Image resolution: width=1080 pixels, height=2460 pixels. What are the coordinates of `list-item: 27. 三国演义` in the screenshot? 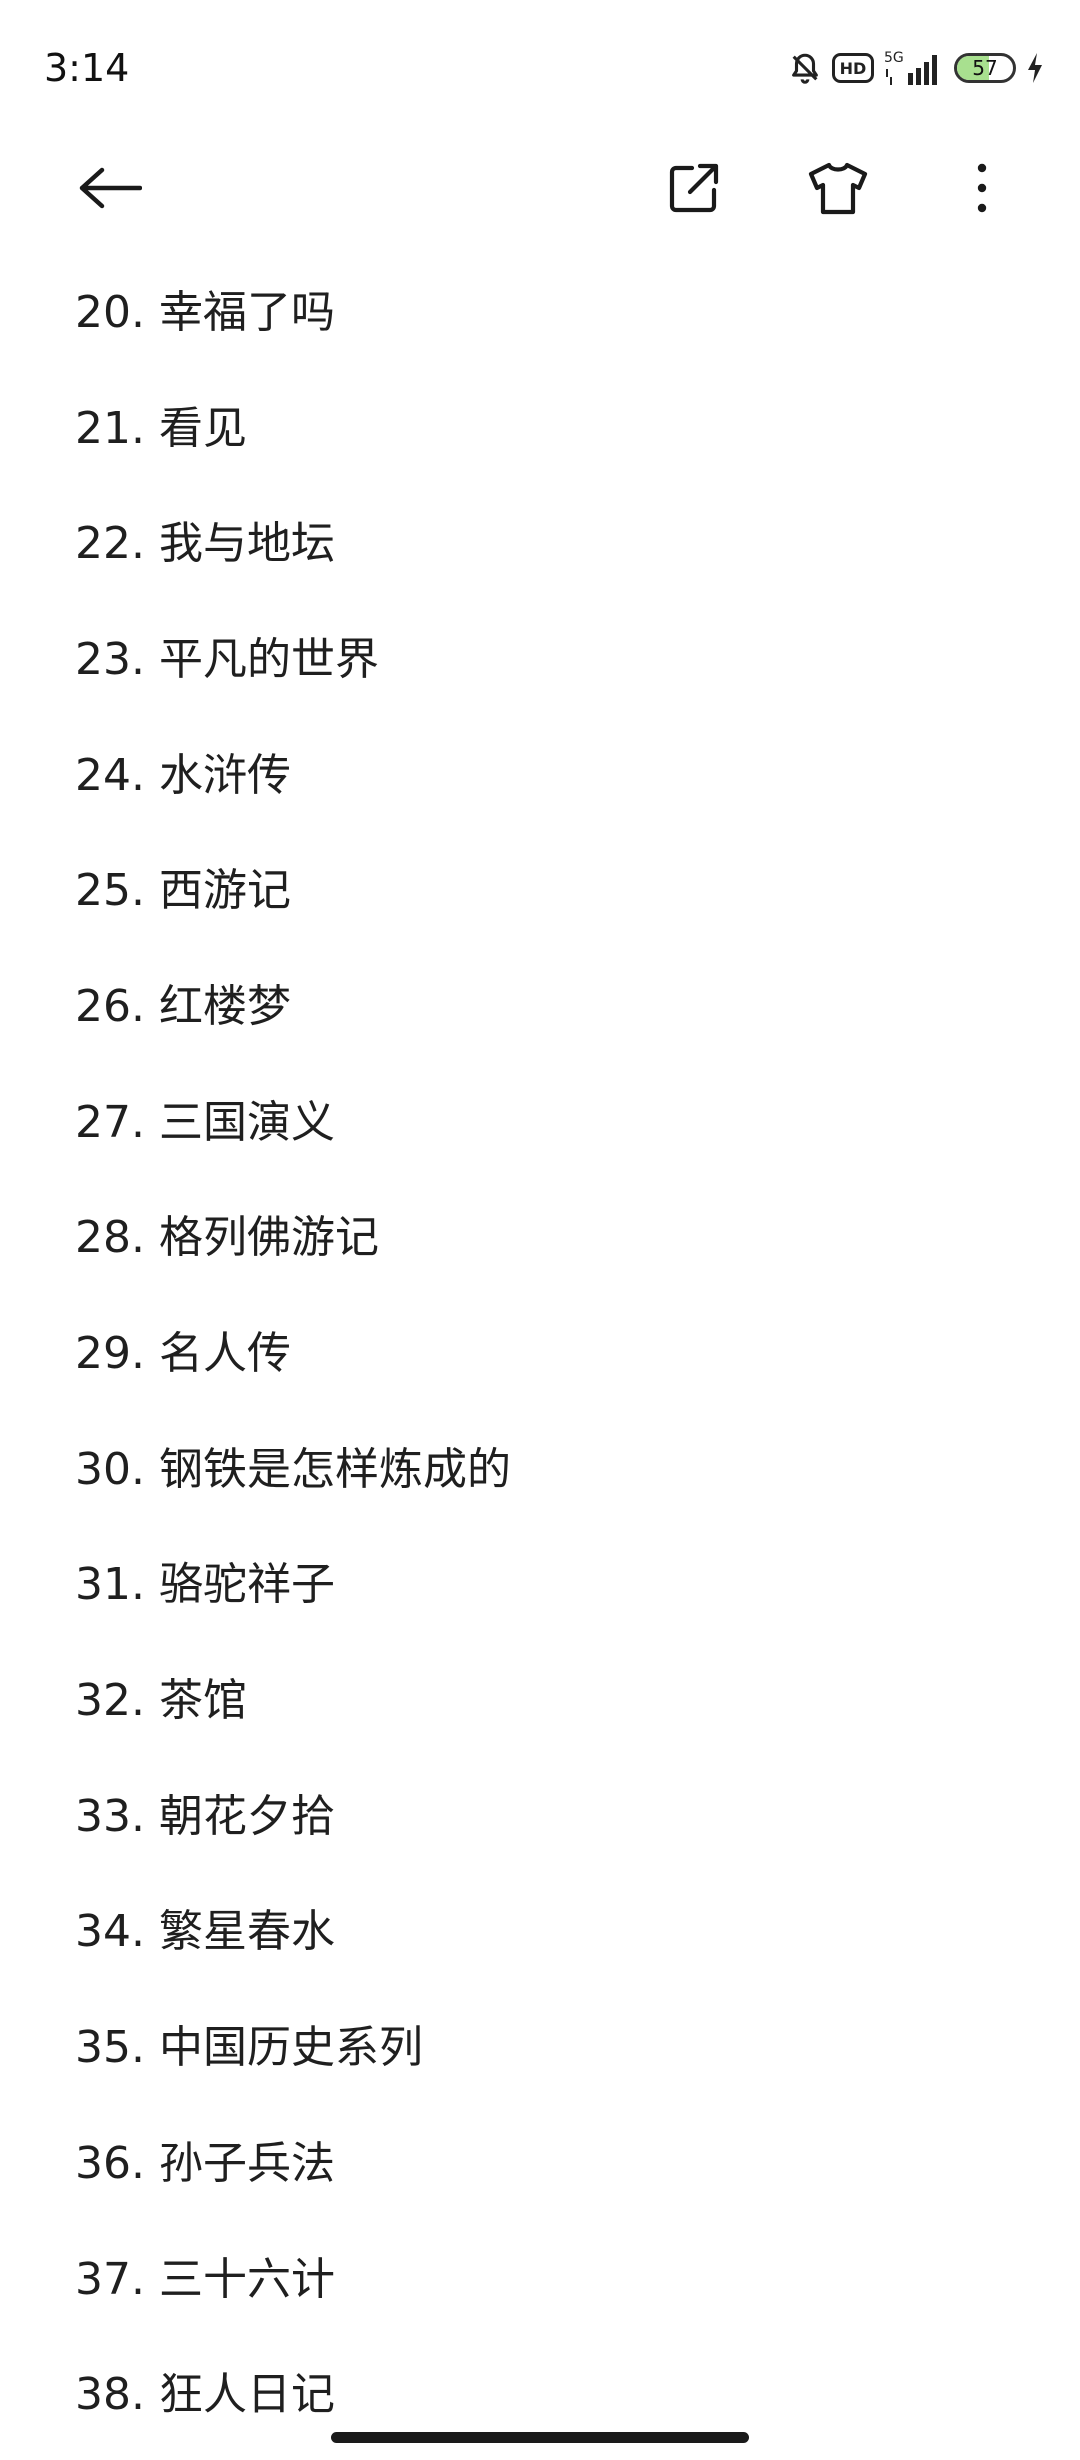 It's located at (205, 1122).